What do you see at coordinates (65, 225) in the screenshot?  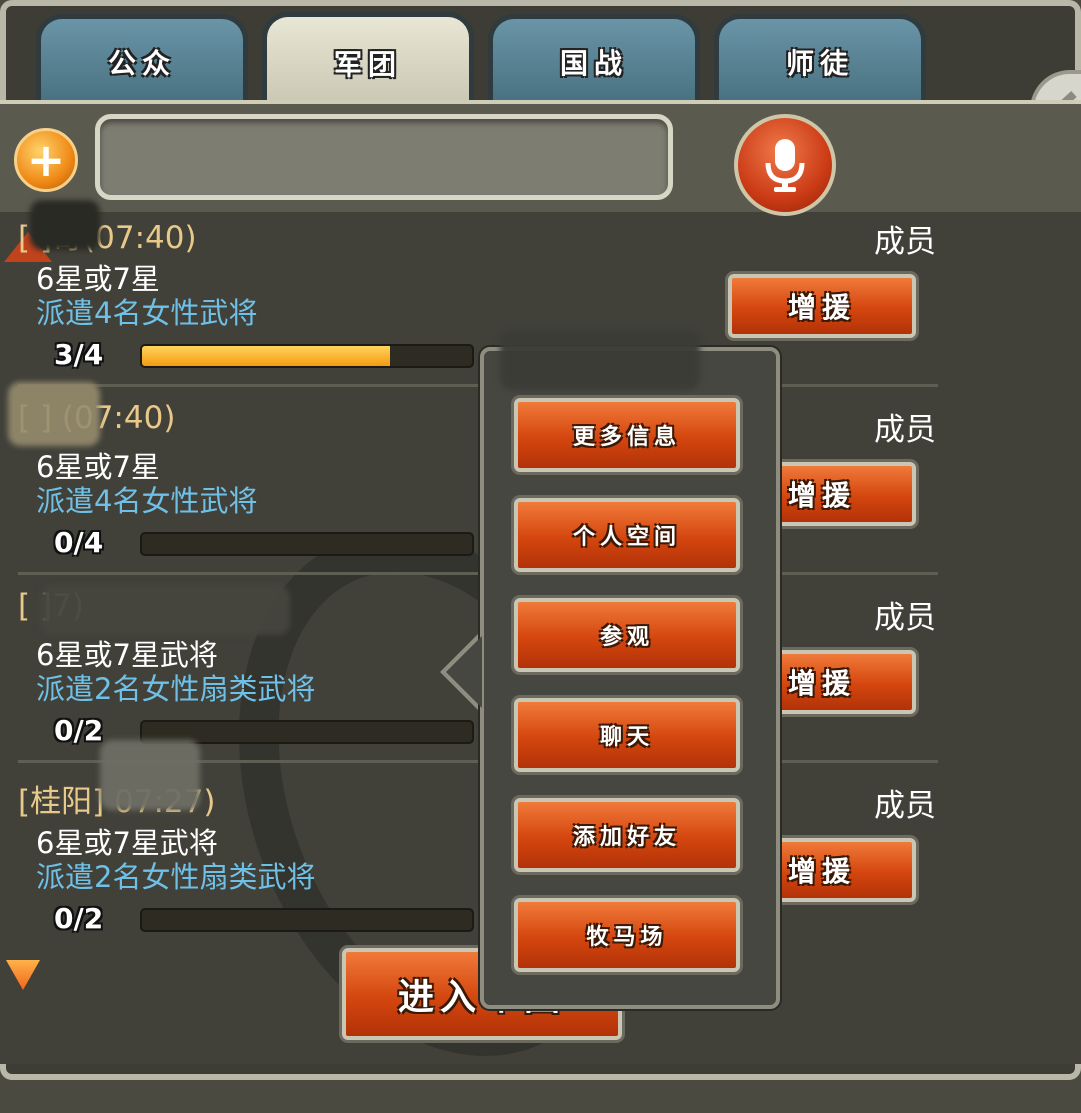 I see `redacted-avatar` at bounding box center [65, 225].